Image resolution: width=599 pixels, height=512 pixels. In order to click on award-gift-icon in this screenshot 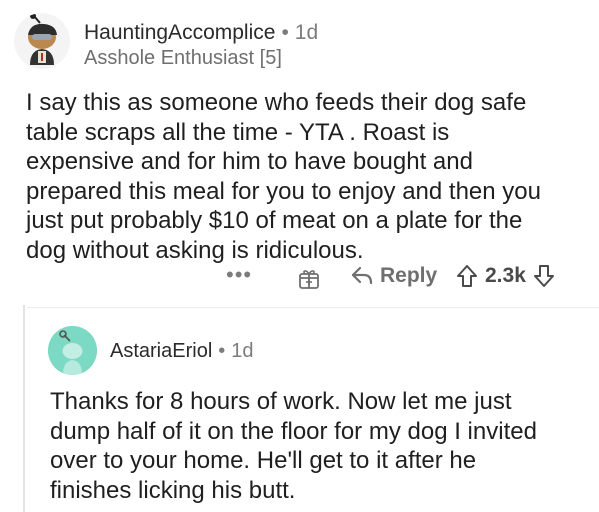, I will do `click(309, 278)`.